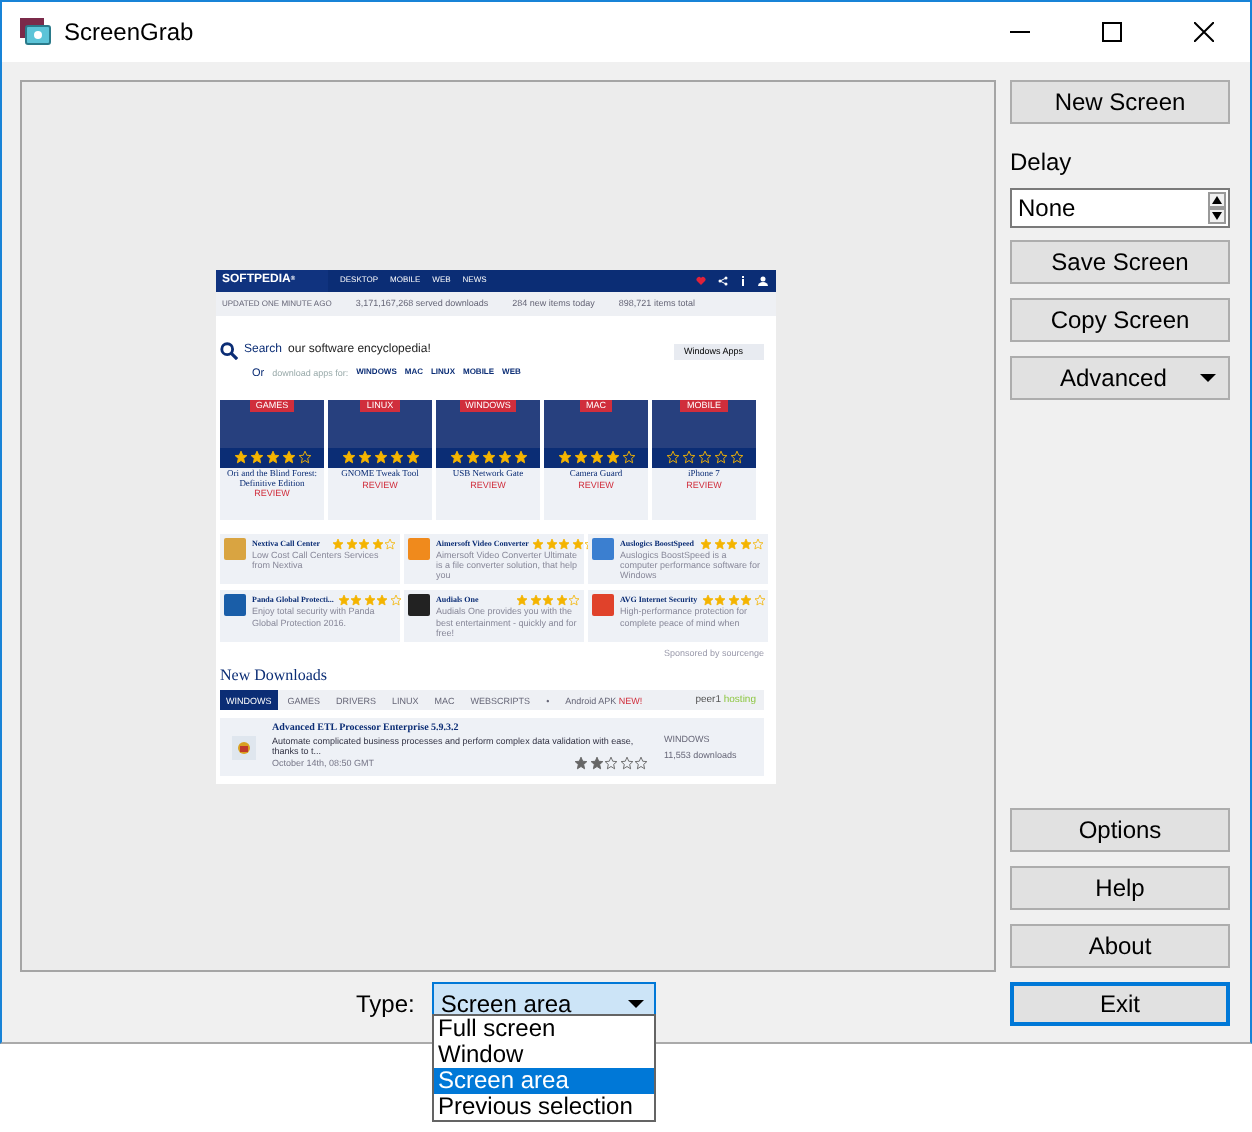 The width and height of the screenshot is (1252, 1132). Describe the element at coordinates (1120, 830) in the screenshot. I see `dialog-button: Options` at that location.